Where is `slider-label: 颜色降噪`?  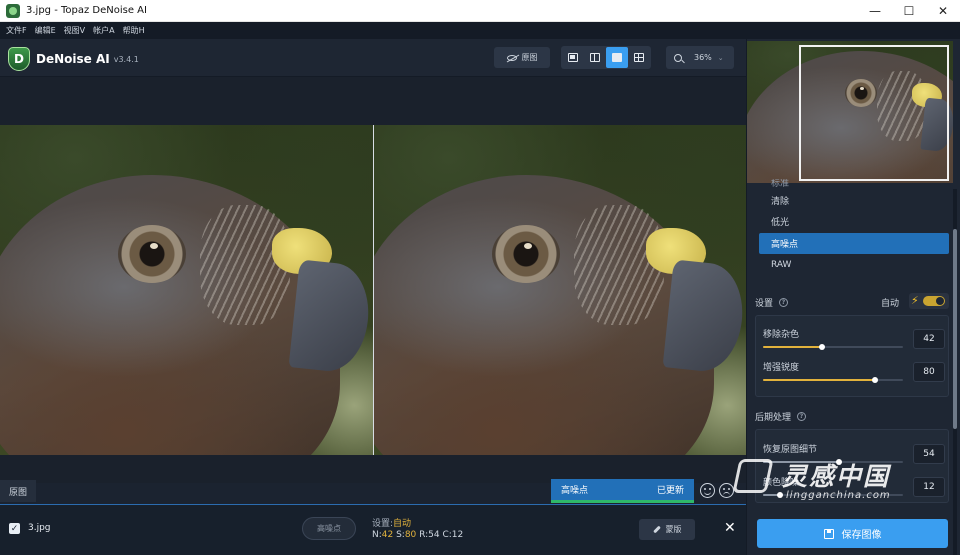 slider-label: 颜色降噪 is located at coordinates (781, 483).